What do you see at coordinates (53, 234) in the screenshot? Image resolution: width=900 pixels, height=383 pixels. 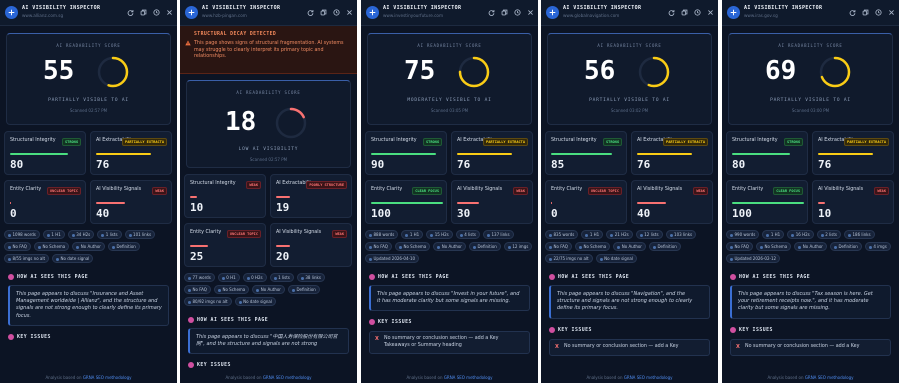 I see `stat-pill: 1 H1` at bounding box center [53, 234].